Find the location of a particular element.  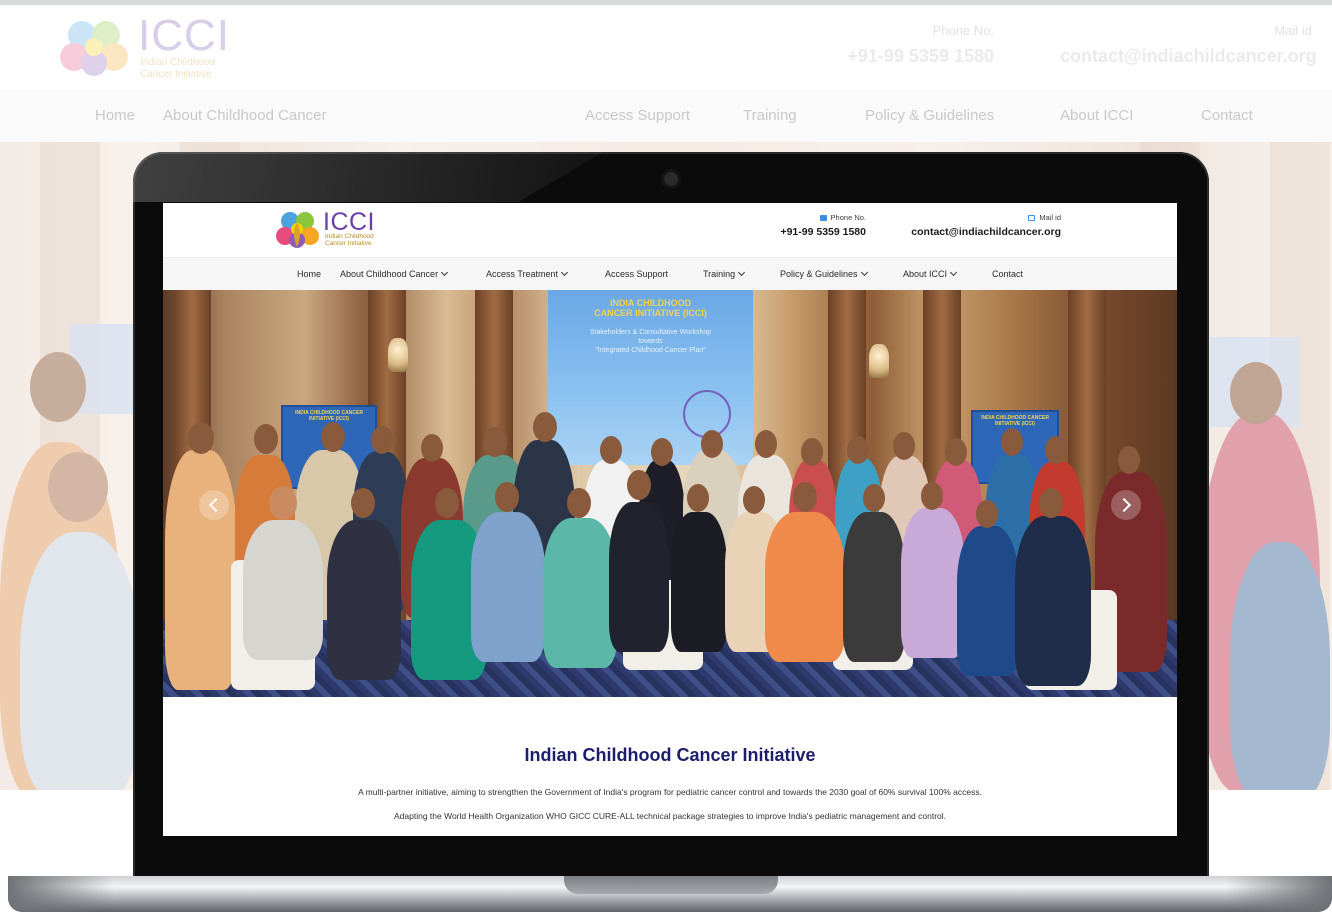

background-phone-value: +91-99 5359 1580 is located at coordinates (920, 56).